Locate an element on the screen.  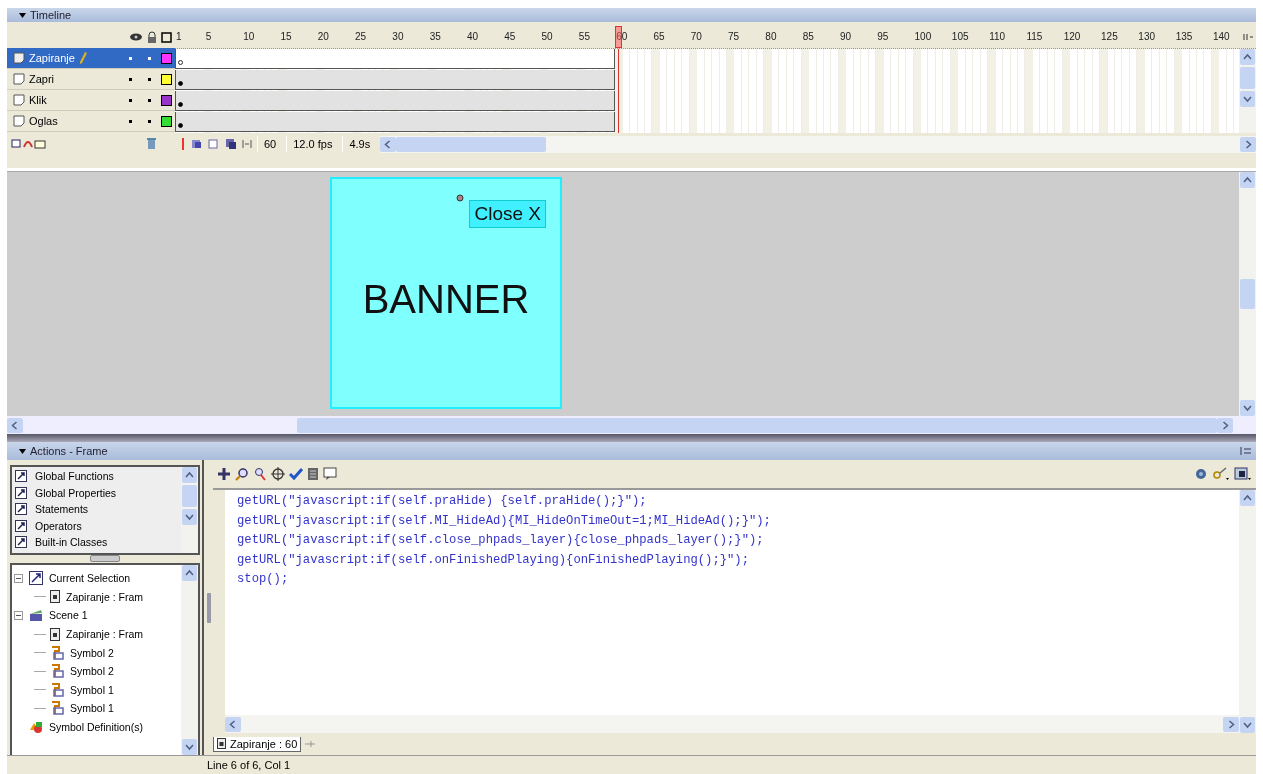
frame-options-icon is located at coordinates (1248, 37).